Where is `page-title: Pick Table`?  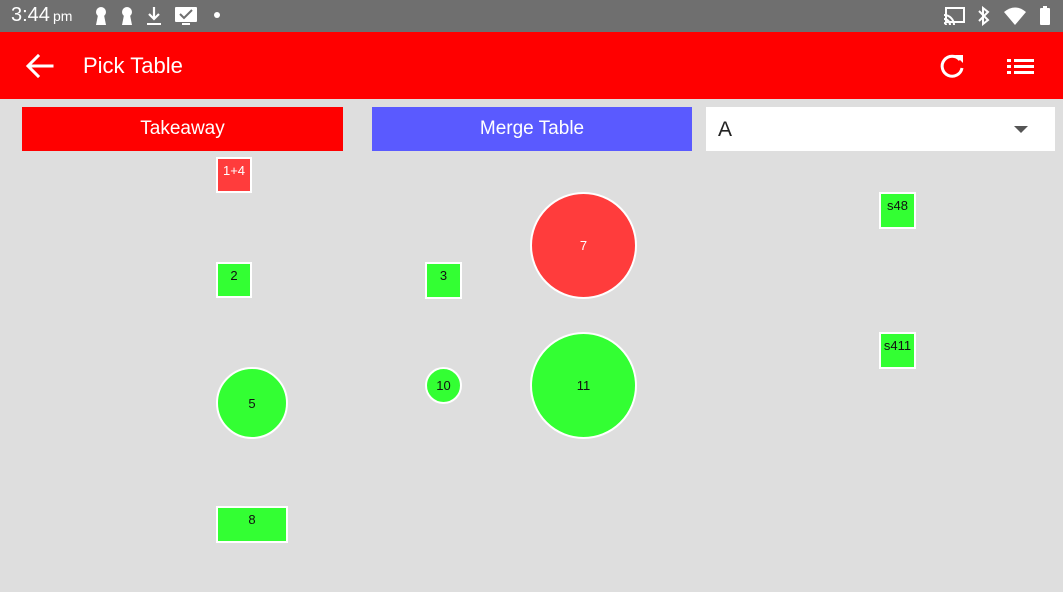
page-title: Pick Table is located at coordinates (133, 65).